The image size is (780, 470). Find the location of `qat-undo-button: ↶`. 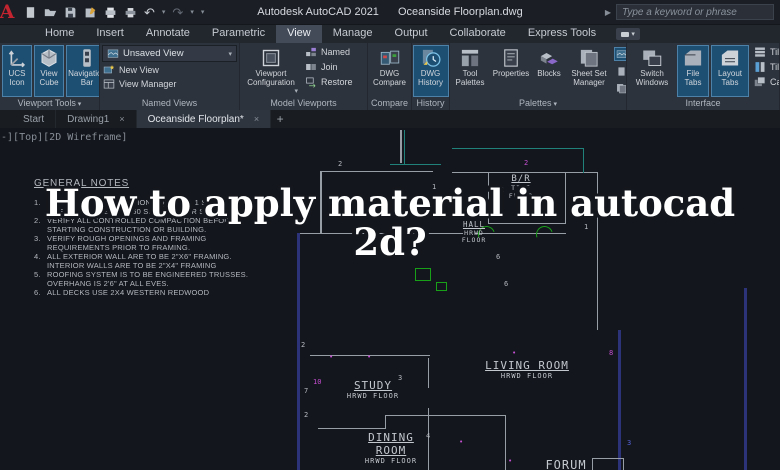

qat-undo-button: ↶ is located at coordinates (149, 12).